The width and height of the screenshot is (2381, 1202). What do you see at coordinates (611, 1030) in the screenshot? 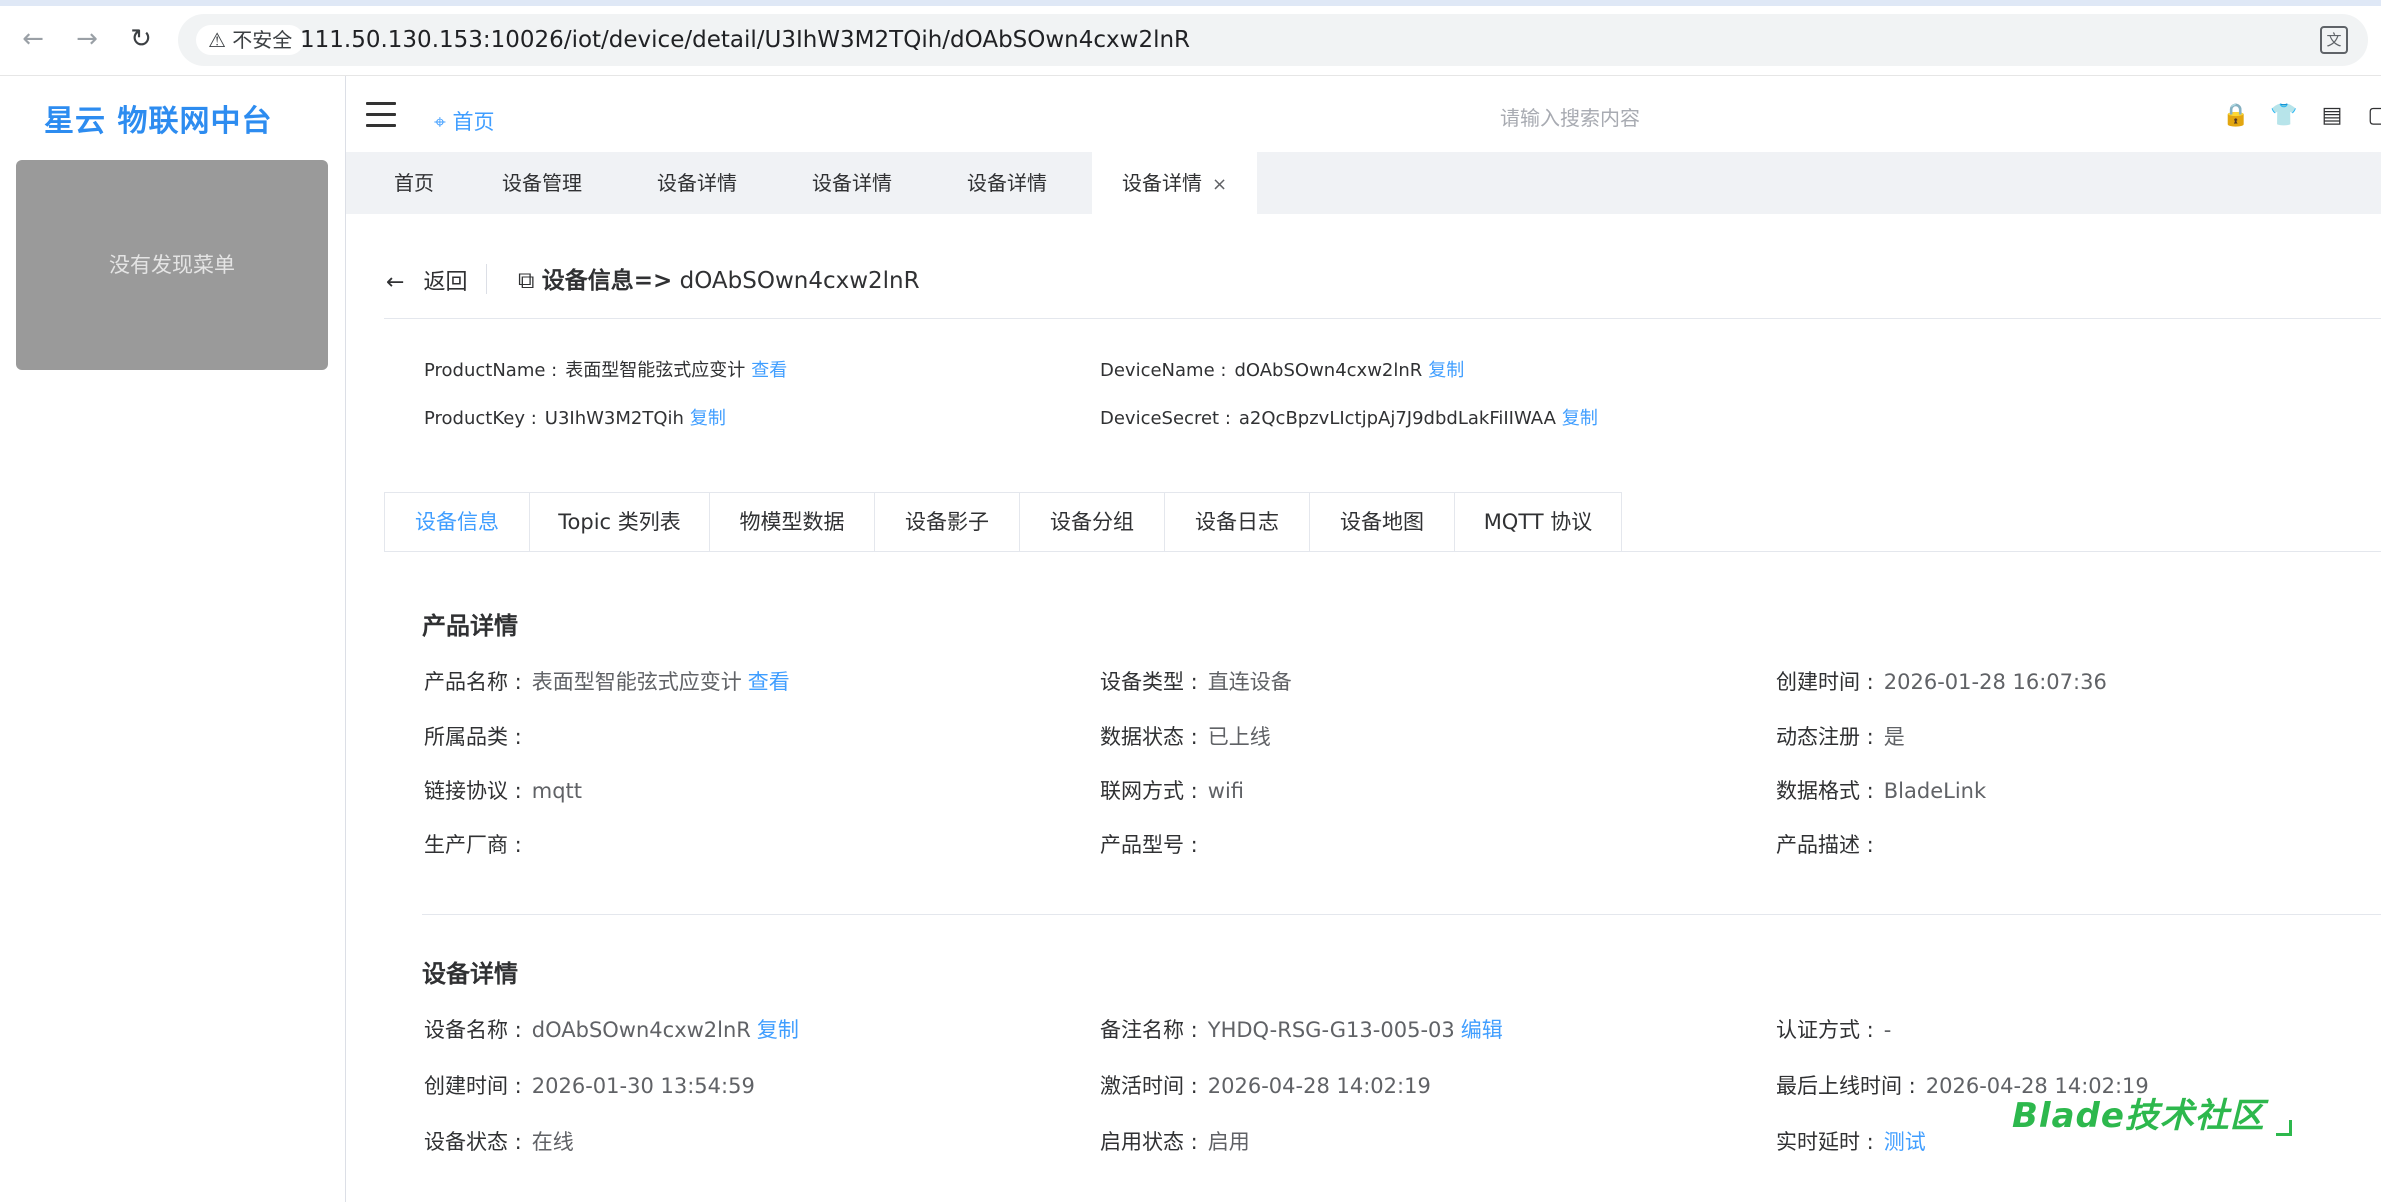
I see `field-device-name: 设备名称 : dOAbSOwn4cxw2lnR 复制` at bounding box center [611, 1030].